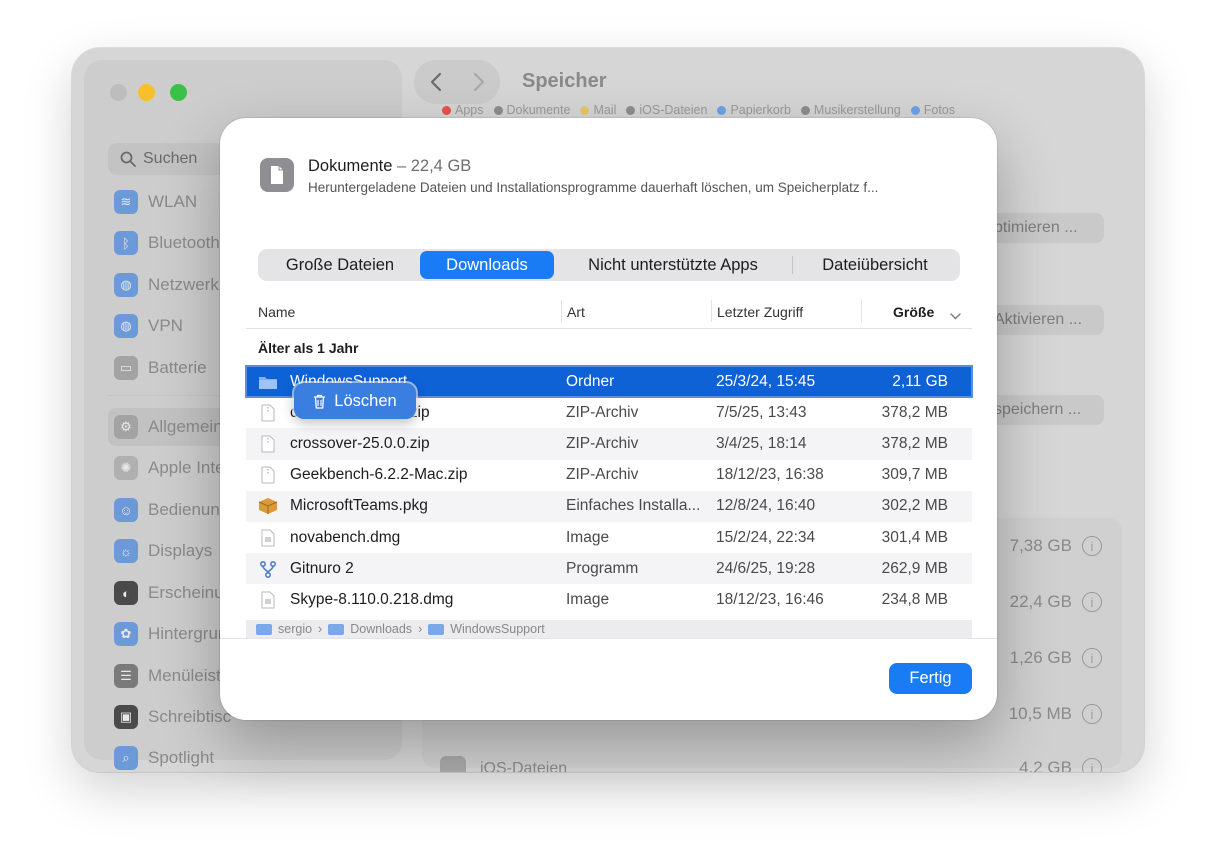 The image size is (1216, 868). What do you see at coordinates (766, 537) in the screenshot?
I see `file-last-access: 15/2/24, 22:34` at bounding box center [766, 537].